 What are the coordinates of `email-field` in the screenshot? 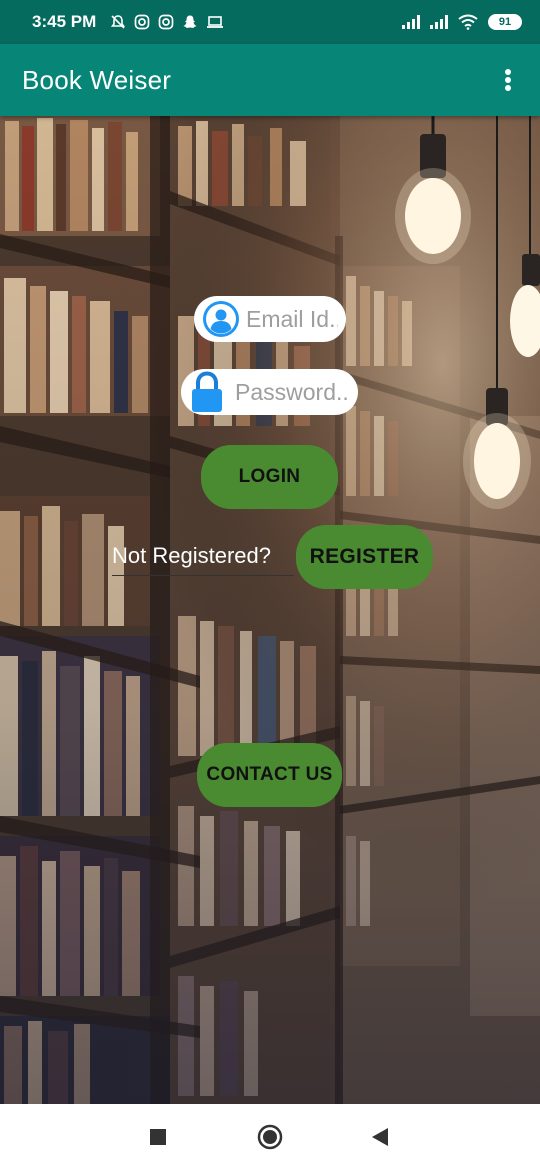 It's located at (270, 319).